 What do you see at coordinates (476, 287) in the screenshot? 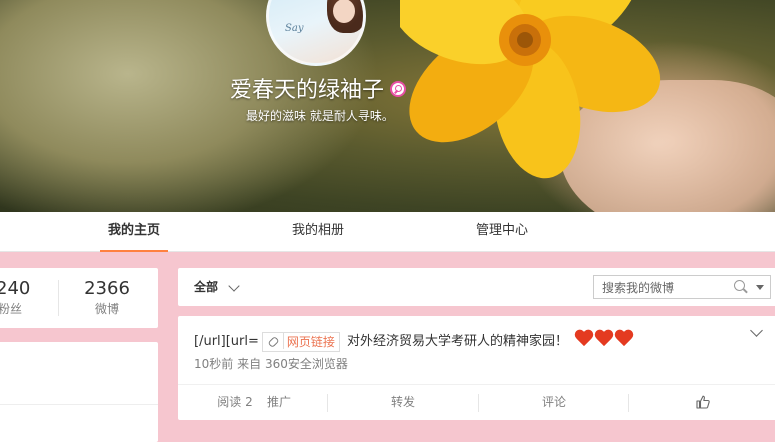
I see `feed-filter-bar: 全部` at bounding box center [476, 287].